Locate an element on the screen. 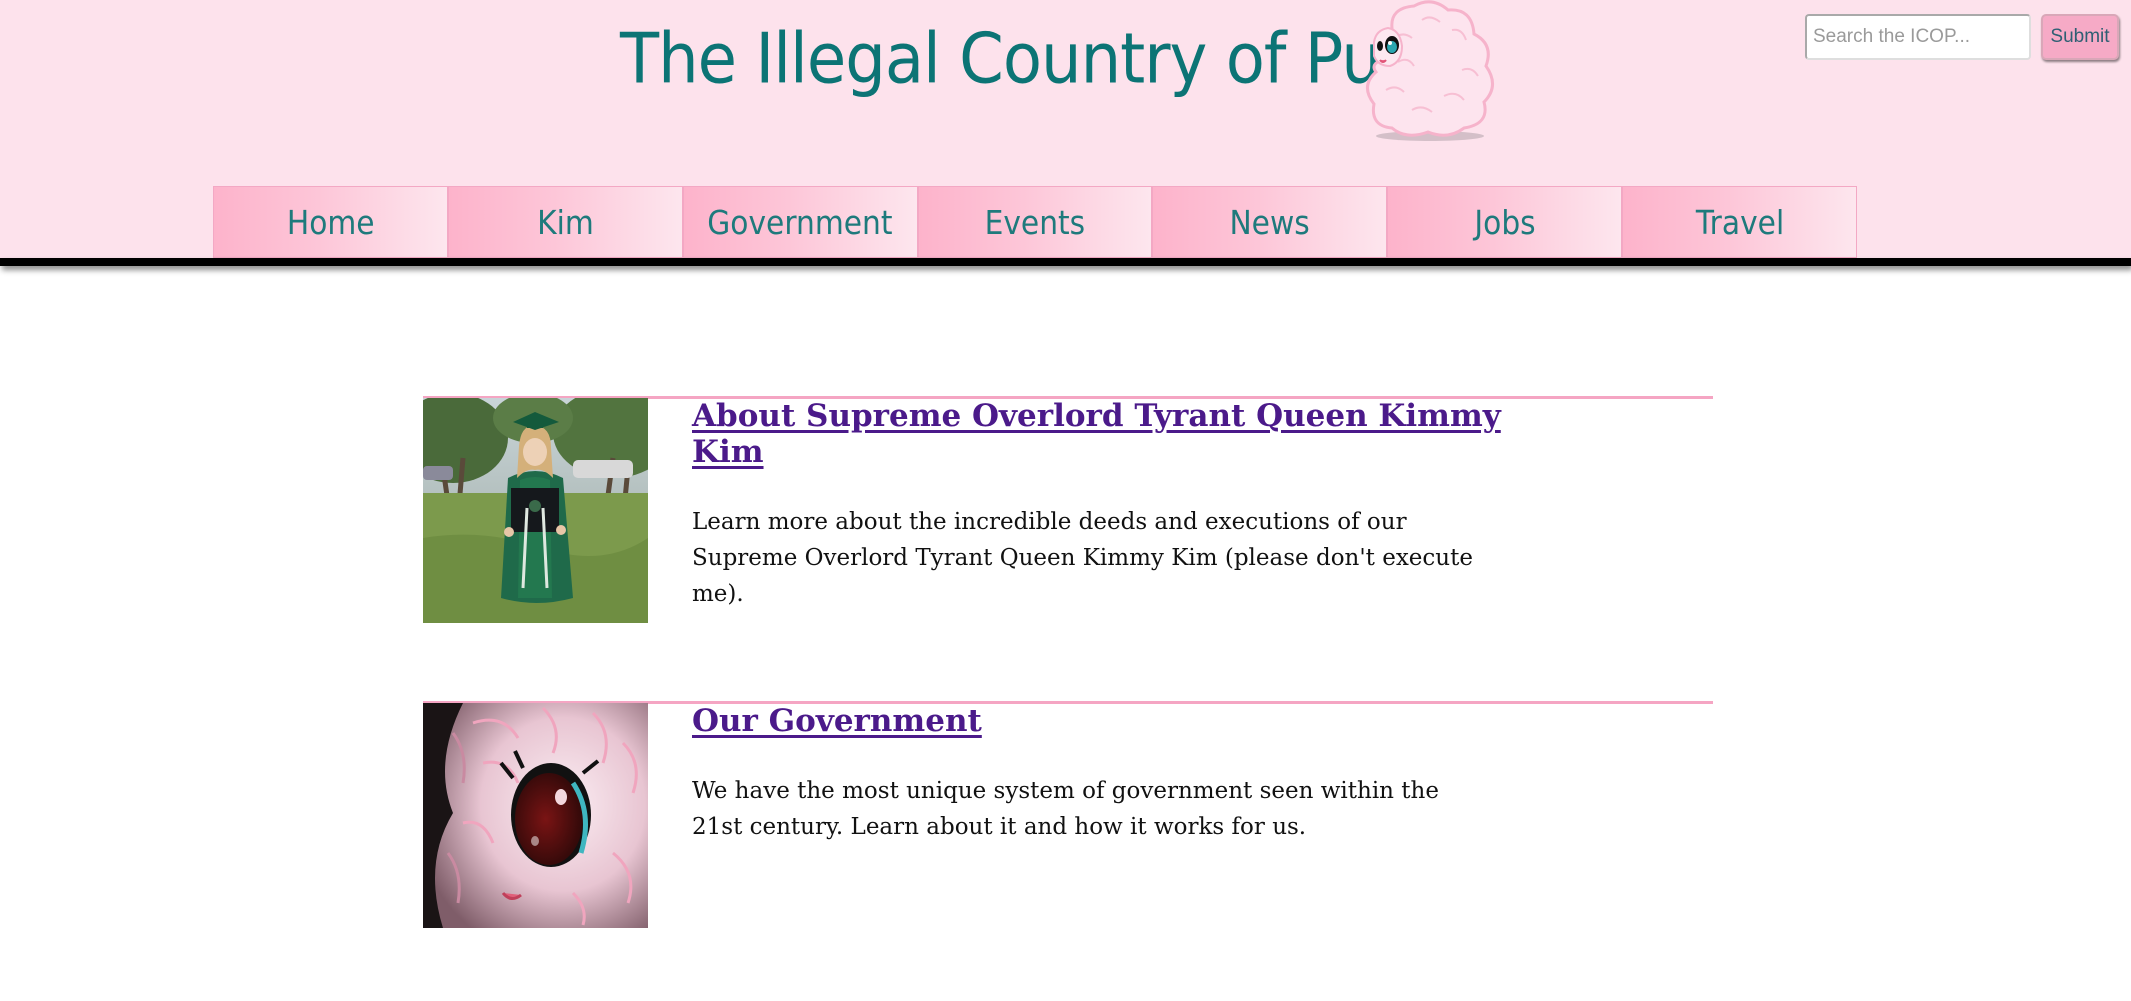 The width and height of the screenshot is (2131, 1001). nav-item-label: Kim is located at coordinates (565, 222).